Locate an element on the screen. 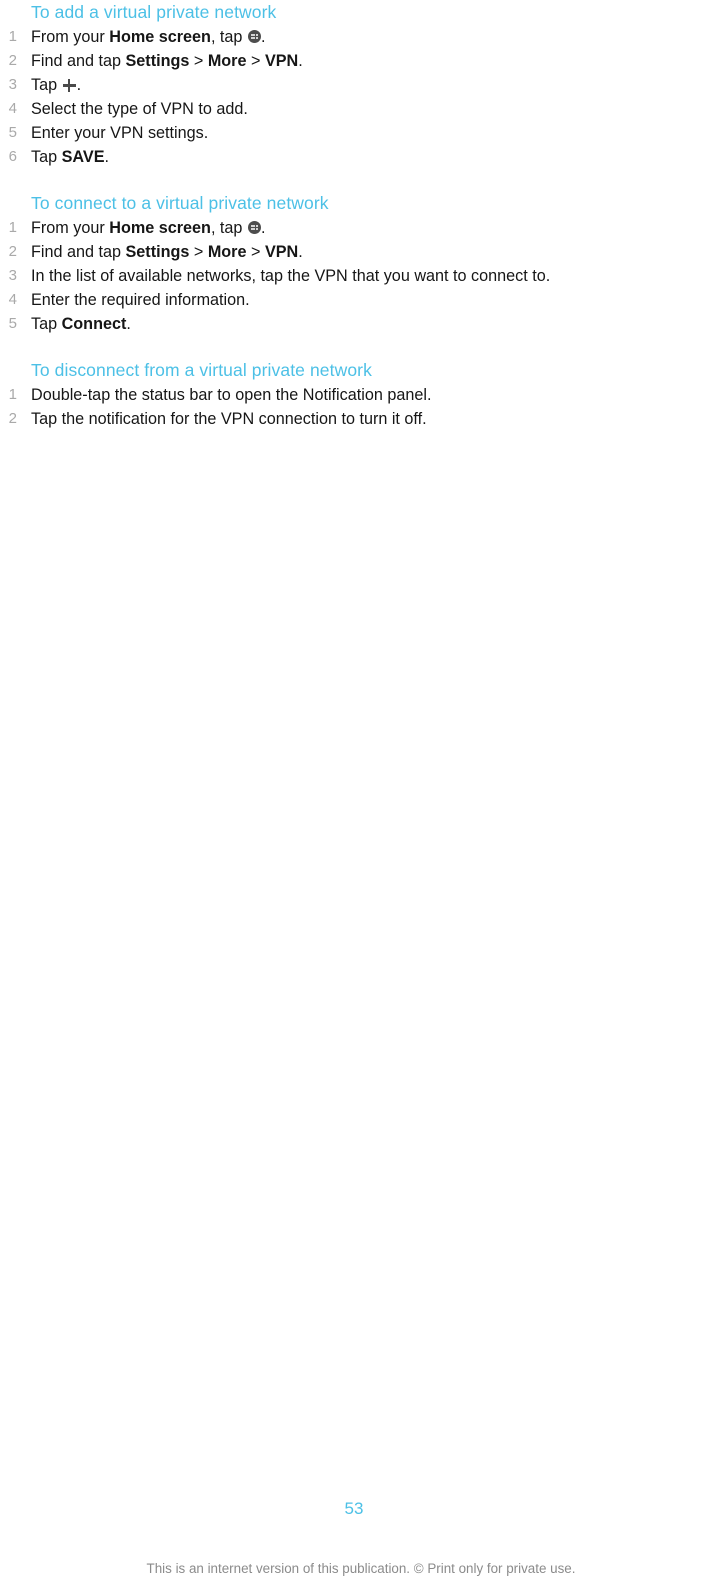  section-heading: To connect to a virtual private network is located at coordinates (180, 203).